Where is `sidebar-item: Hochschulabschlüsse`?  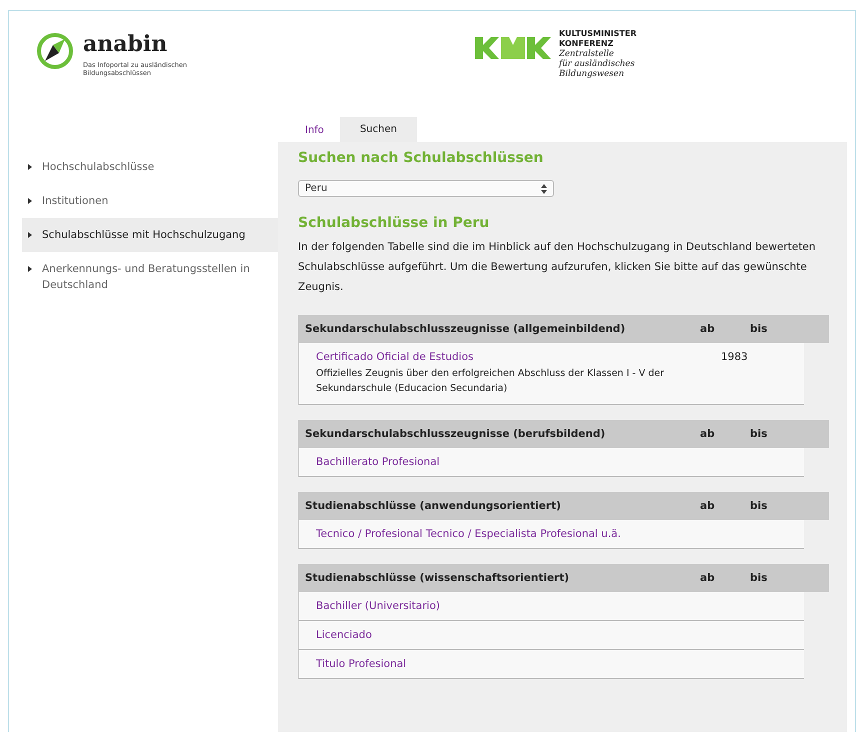
sidebar-item: Hochschulabschlüsse is located at coordinates (150, 167).